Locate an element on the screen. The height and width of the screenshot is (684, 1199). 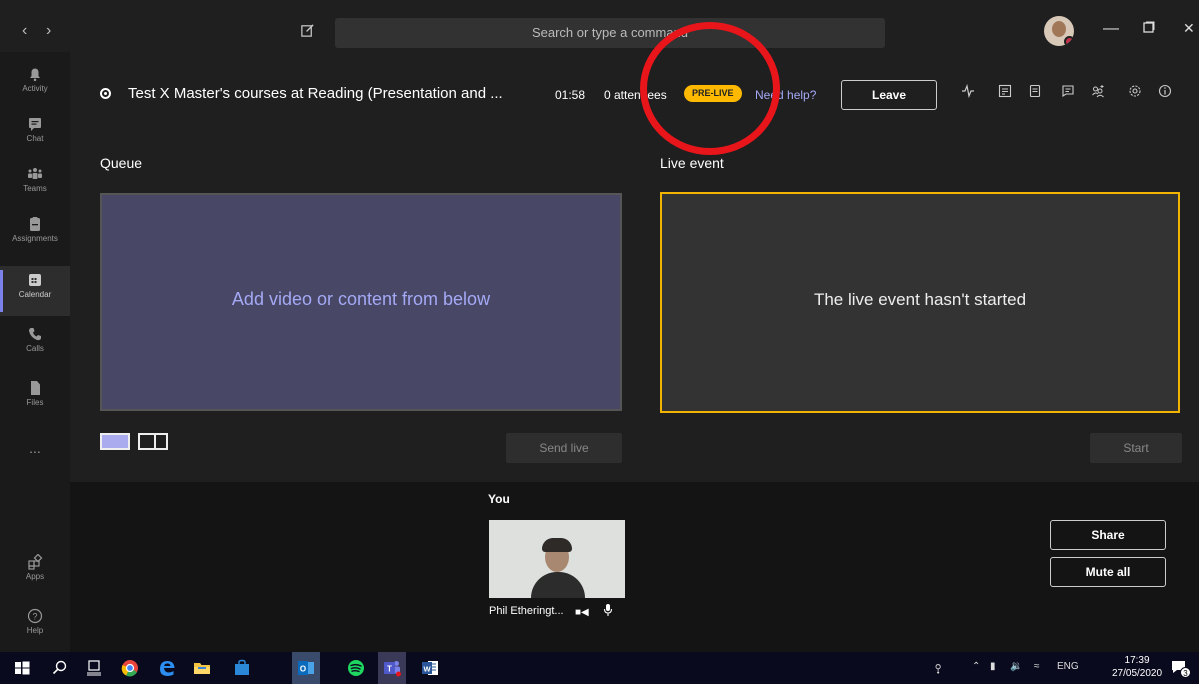
presence-busy-icon is located at coordinates (1069, 41).